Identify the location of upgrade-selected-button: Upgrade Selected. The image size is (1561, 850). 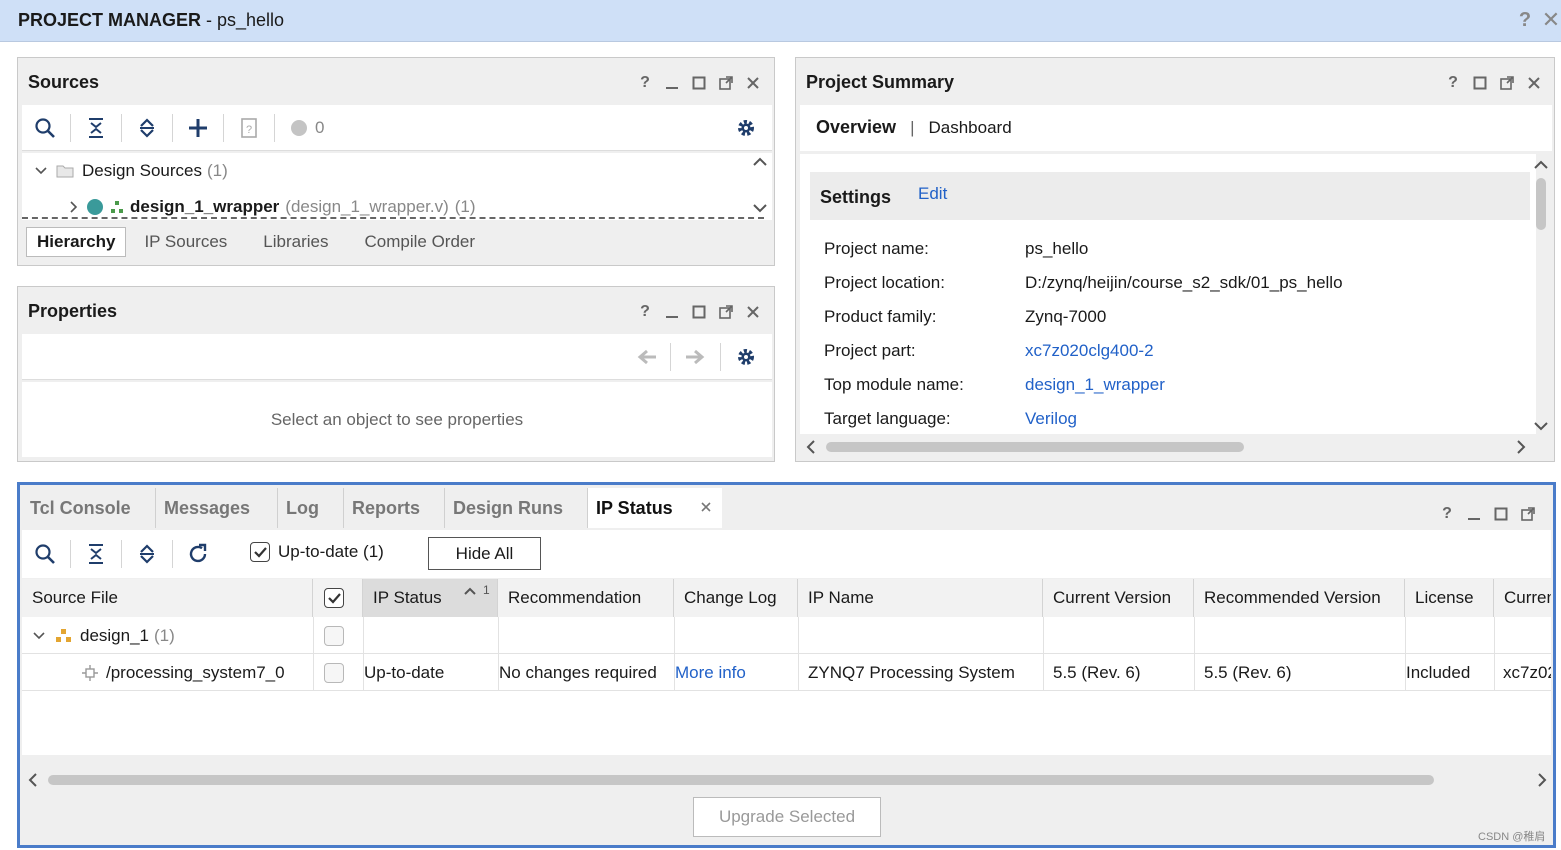
(787, 817).